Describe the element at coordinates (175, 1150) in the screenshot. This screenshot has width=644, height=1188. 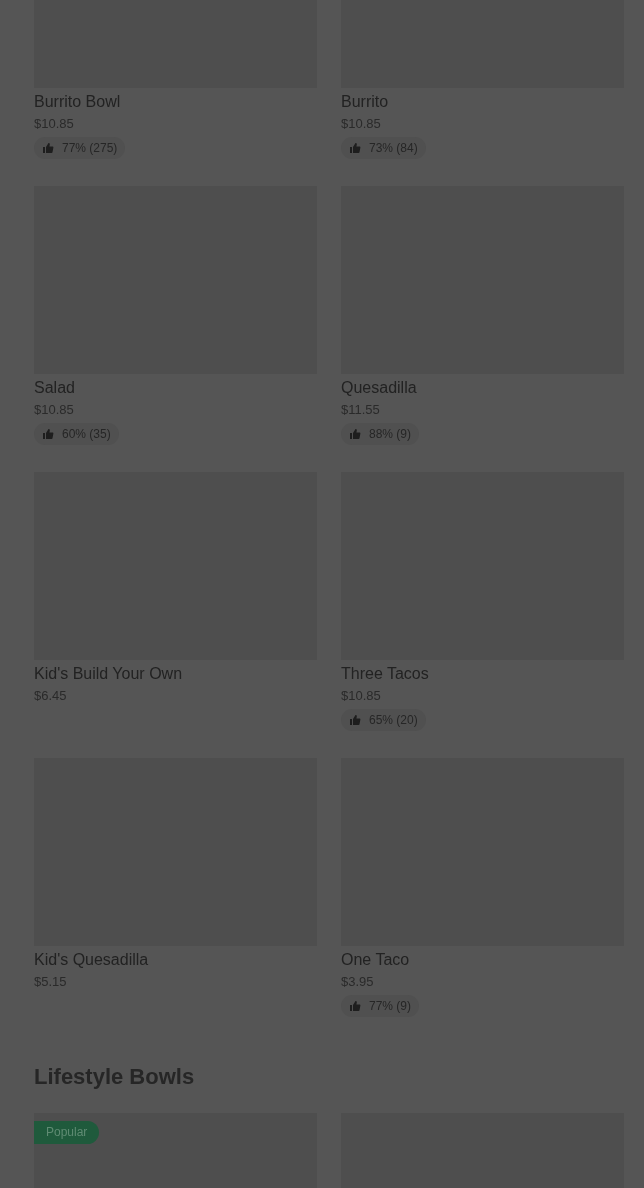
I see `image-placeholder: Popular` at that location.